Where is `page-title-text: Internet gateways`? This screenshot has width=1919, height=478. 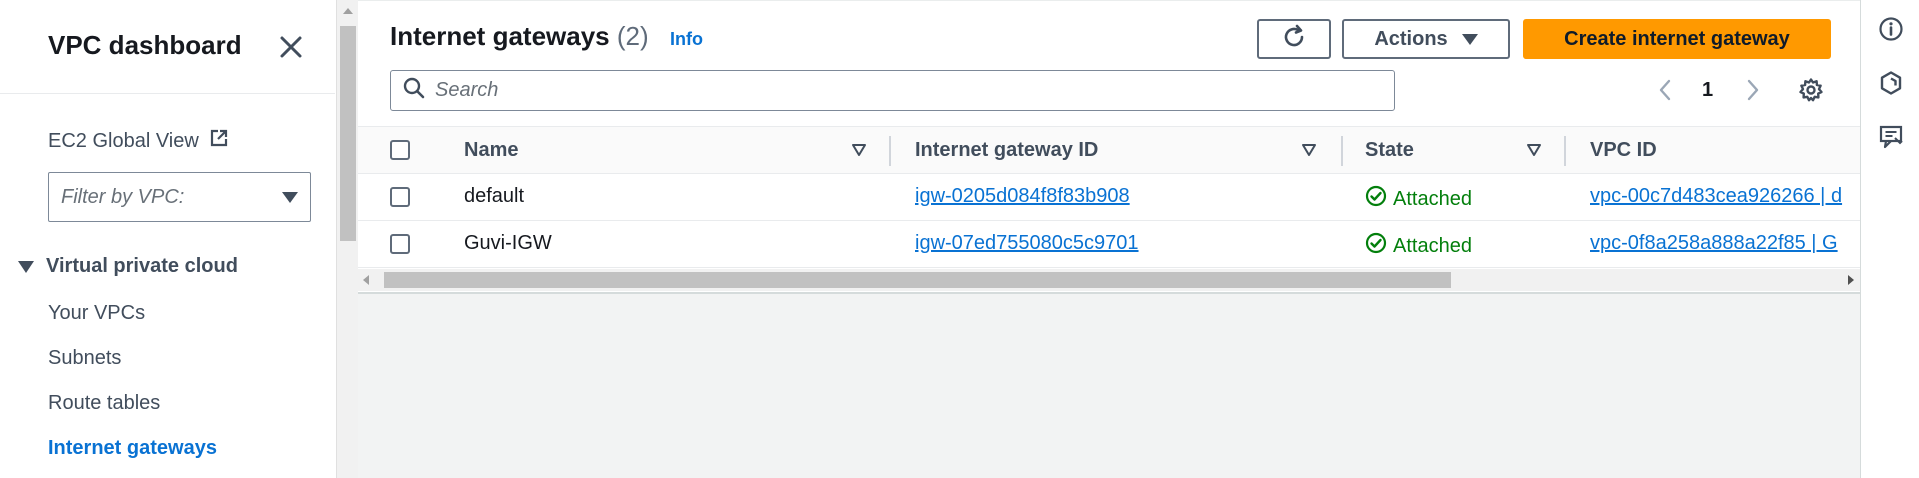
page-title-text: Internet gateways is located at coordinates (500, 36).